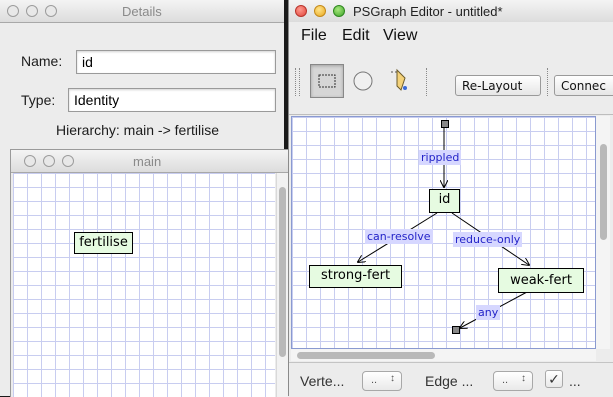  I want to click on select-tool-button, so click(327, 81).